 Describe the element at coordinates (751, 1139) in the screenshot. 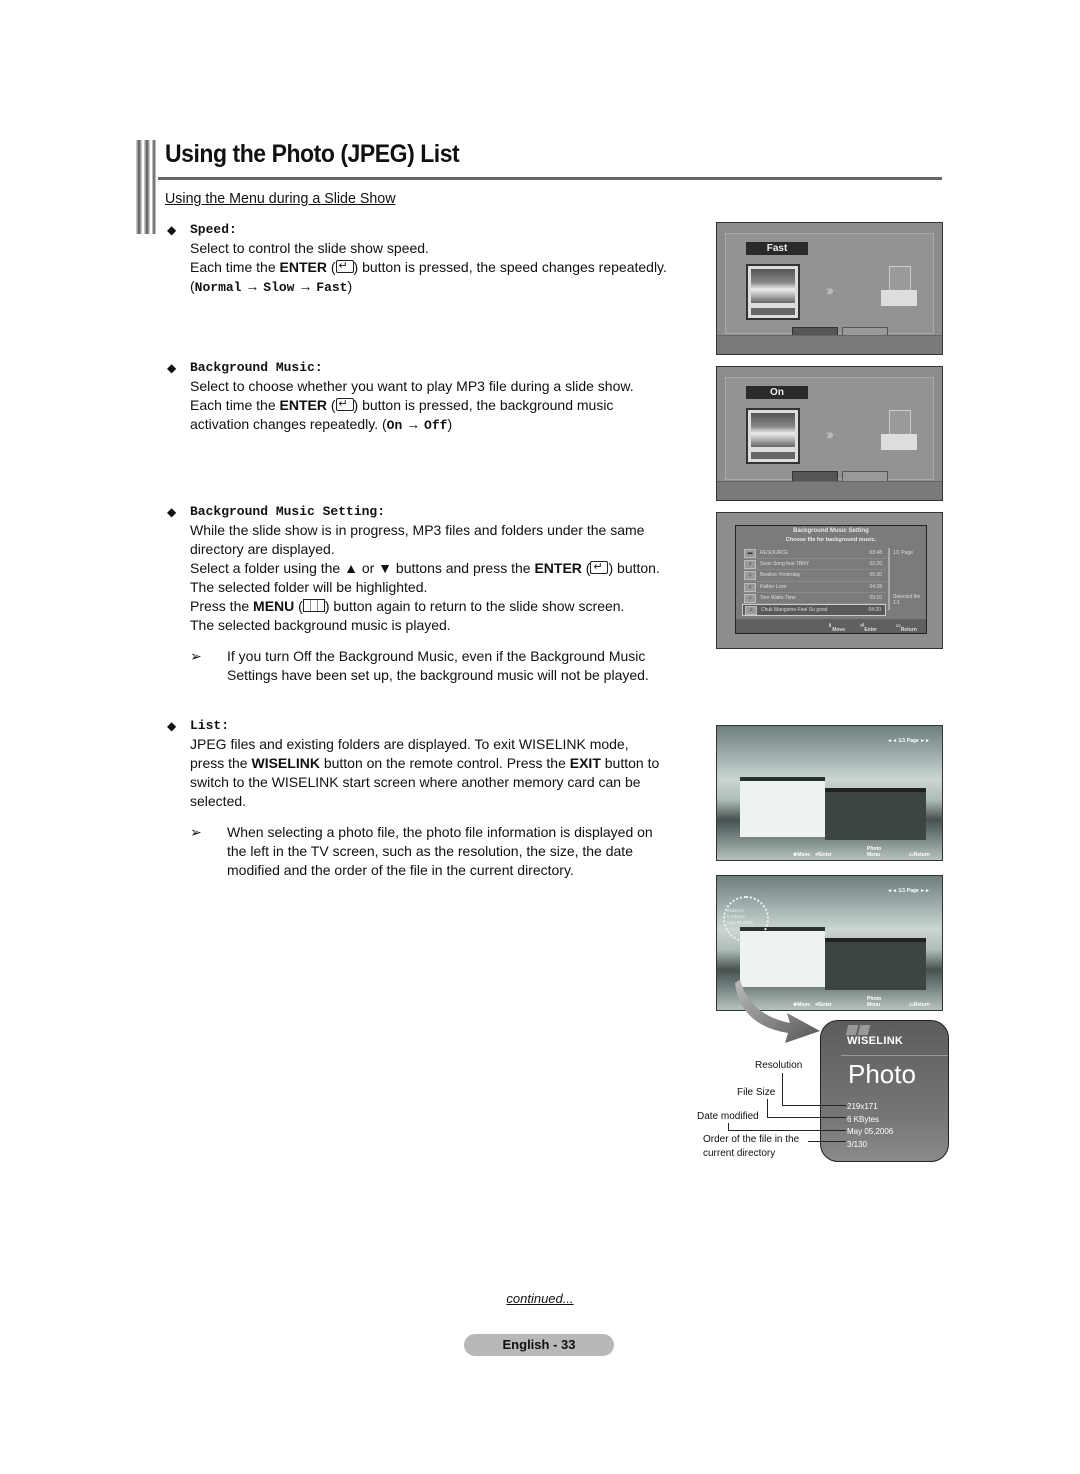

I see `callout-order: Order of the file in the` at that location.